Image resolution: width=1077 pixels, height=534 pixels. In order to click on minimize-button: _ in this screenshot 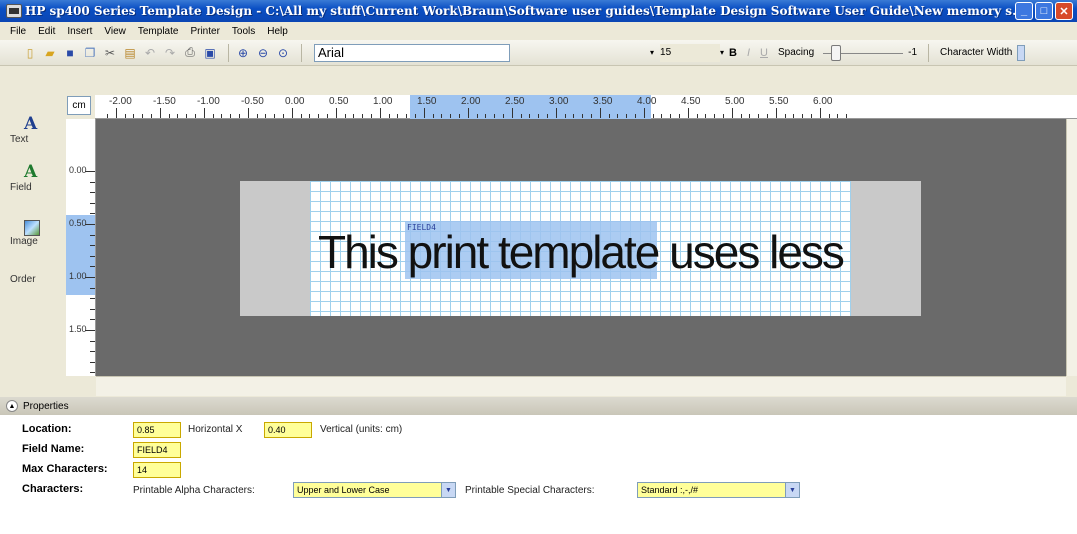, I will do `click(1024, 11)`.